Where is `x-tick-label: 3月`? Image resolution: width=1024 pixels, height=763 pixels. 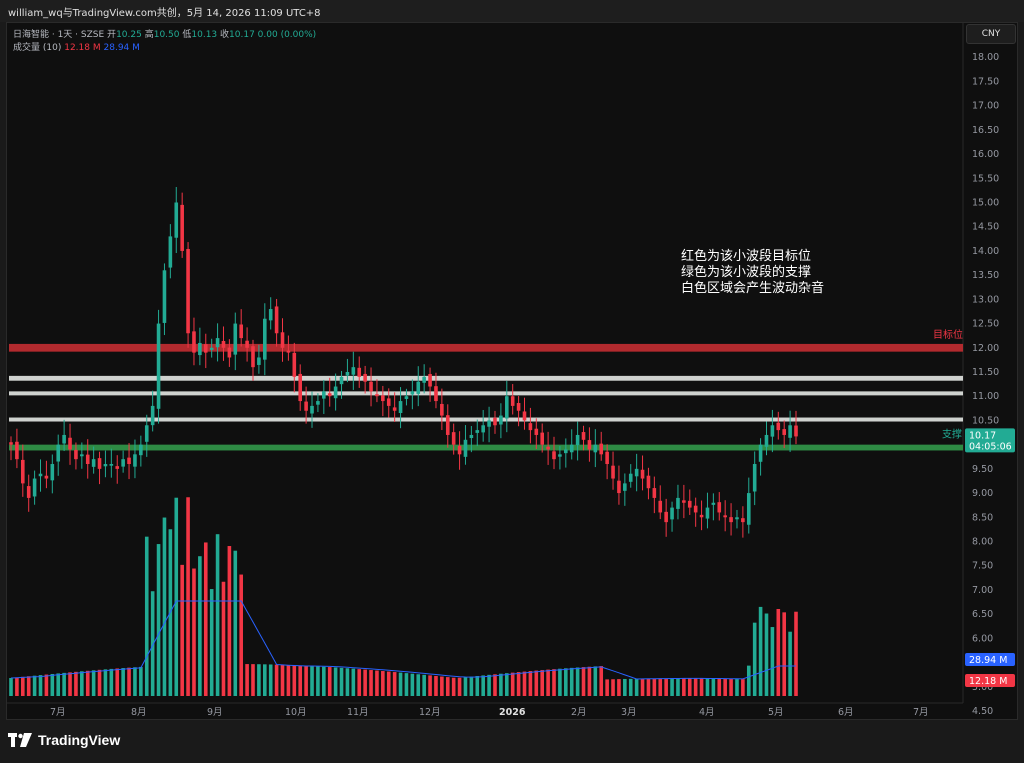
x-tick-label: 3月 is located at coordinates (629, 712).